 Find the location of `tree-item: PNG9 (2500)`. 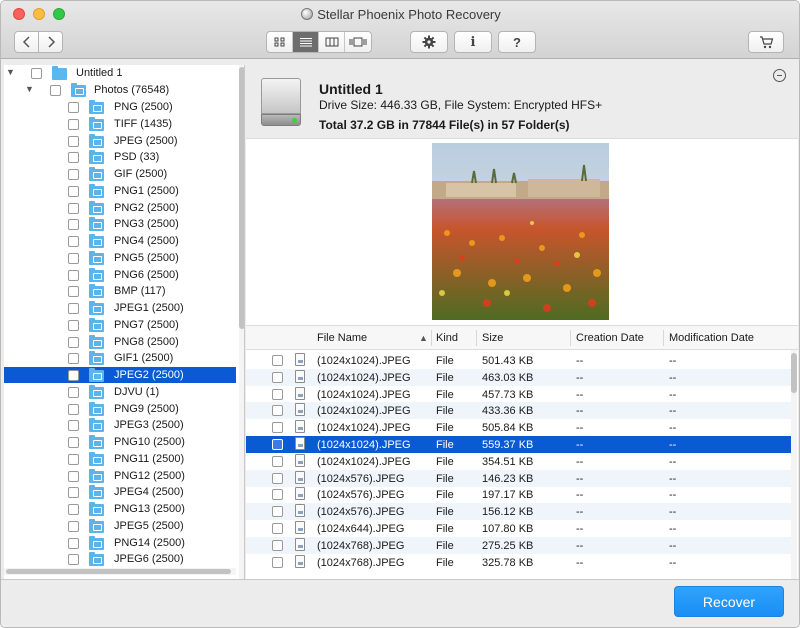

tree-item: PNG9 (2500) is located at coordinates (120, 409).